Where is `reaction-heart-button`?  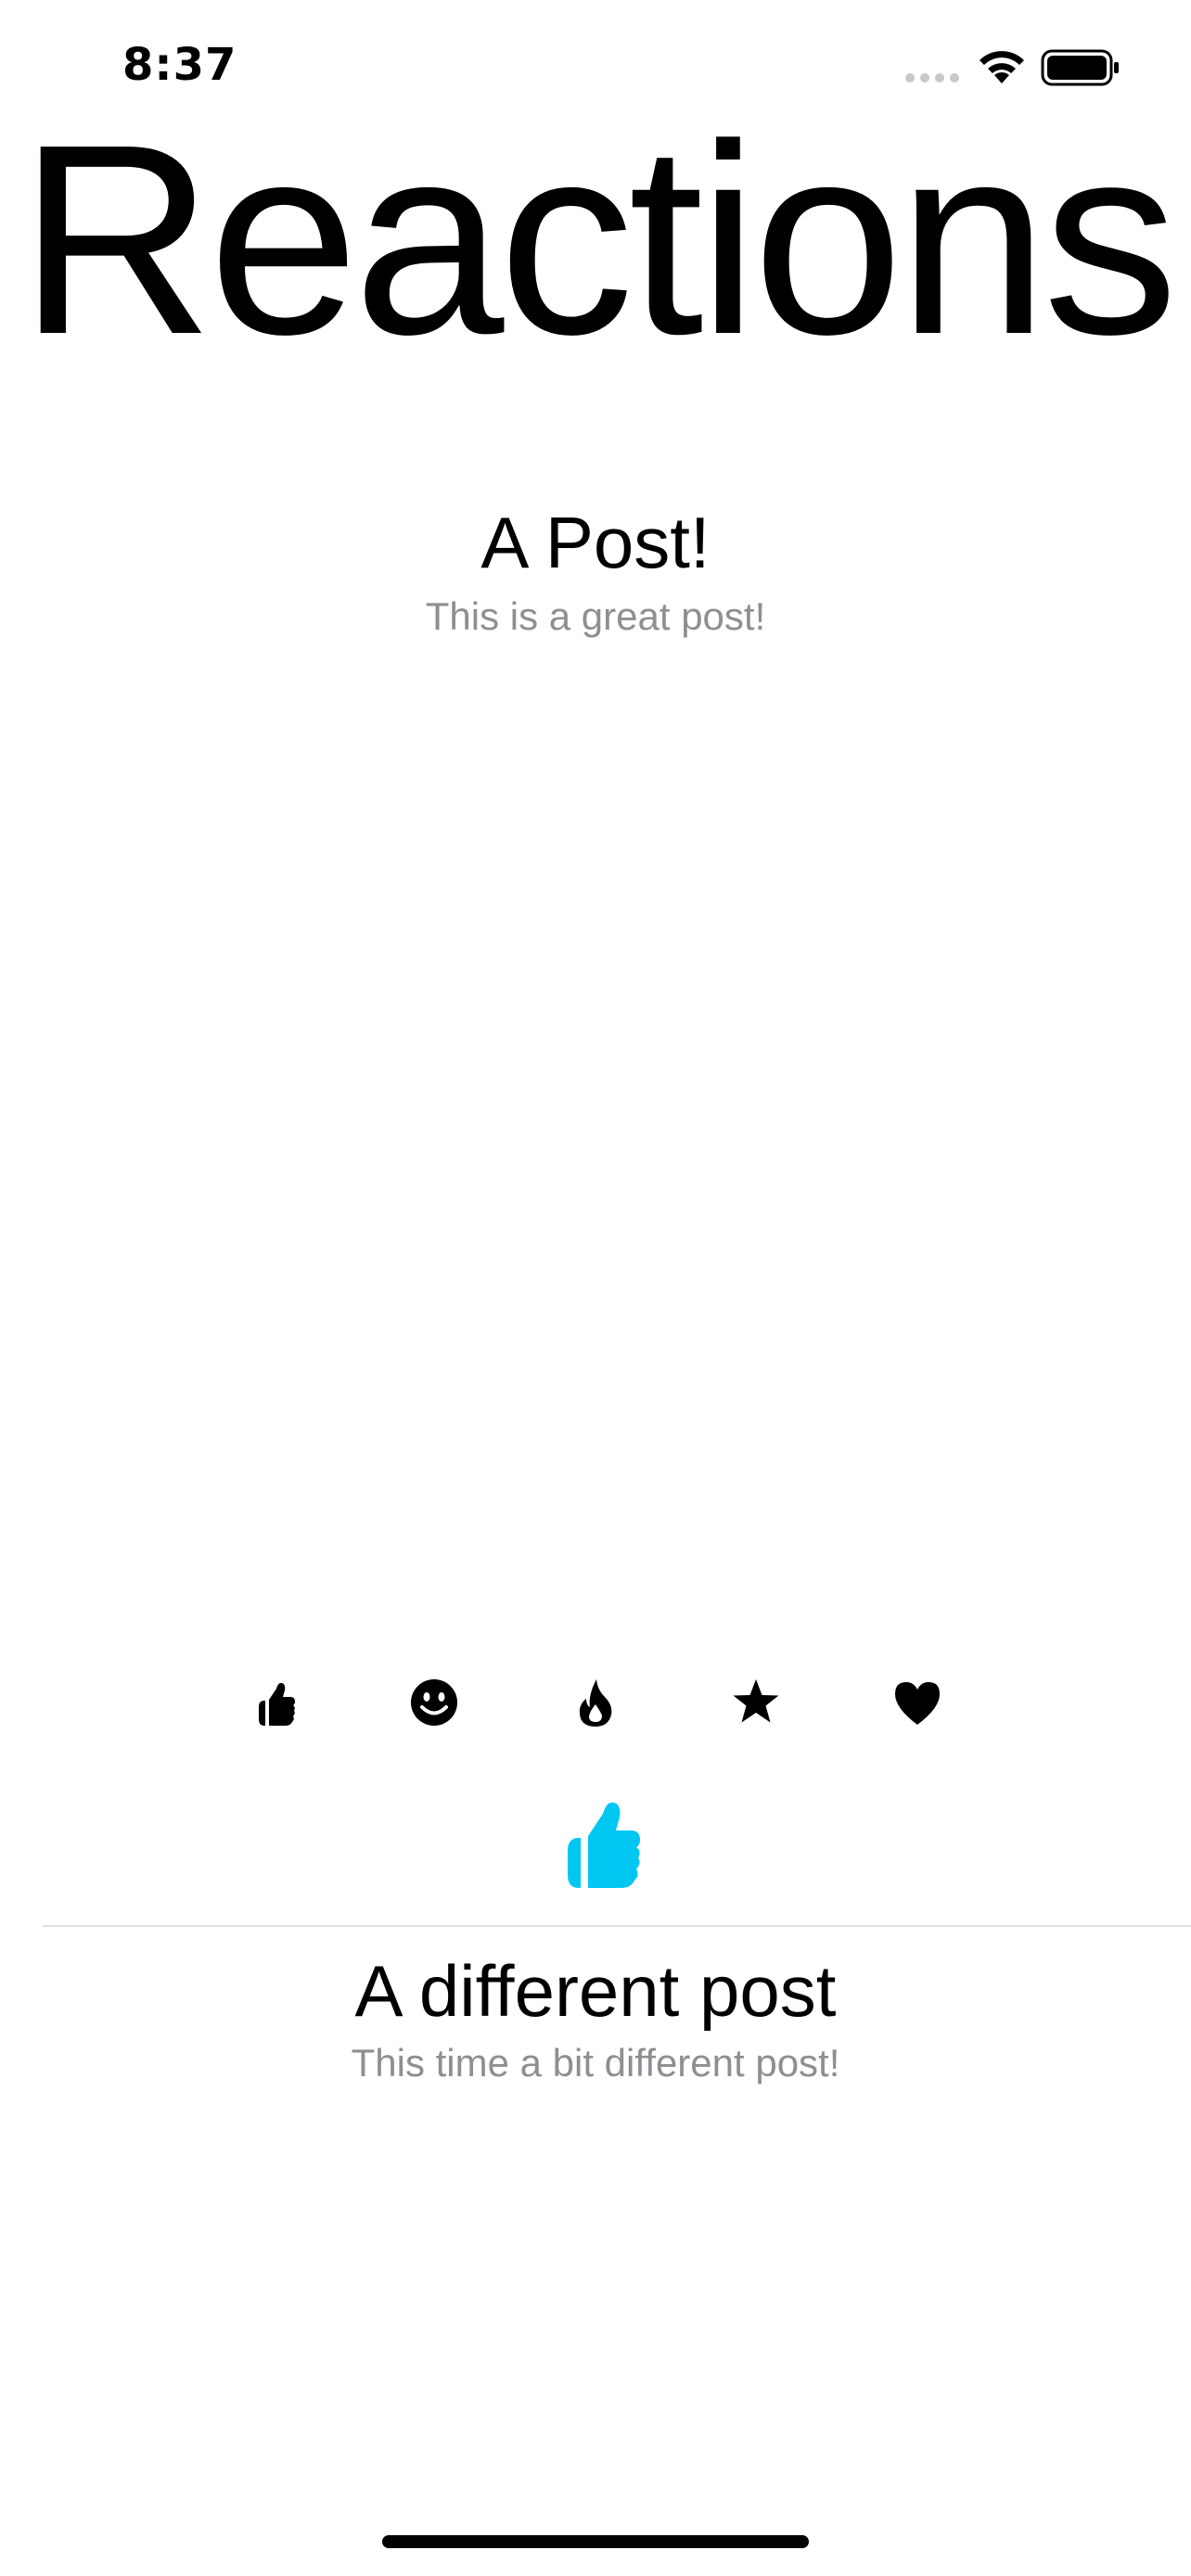
reaction-heart-button is located at coordinates (917, 1702).